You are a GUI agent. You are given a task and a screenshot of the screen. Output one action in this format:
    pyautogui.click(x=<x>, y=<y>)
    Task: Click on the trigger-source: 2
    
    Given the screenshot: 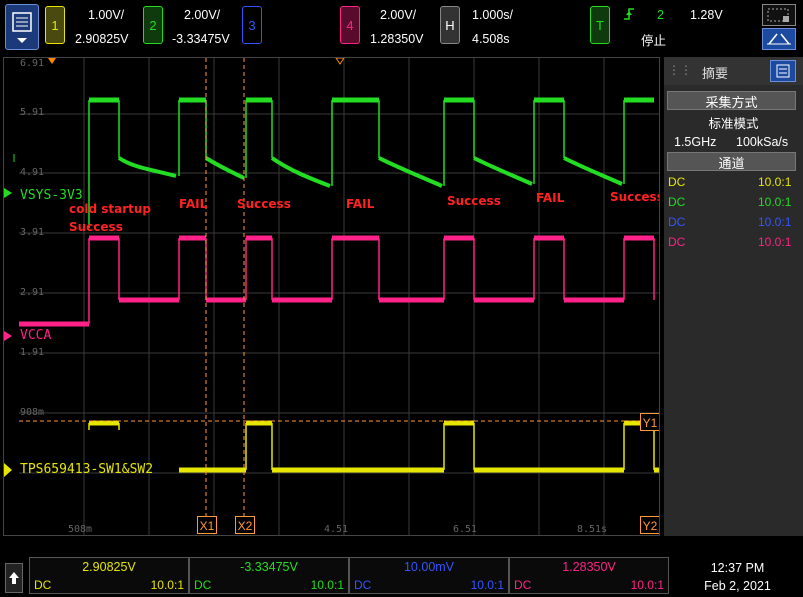 What is the action you would take?
    pyautogui.click(x=660, y=15)
    